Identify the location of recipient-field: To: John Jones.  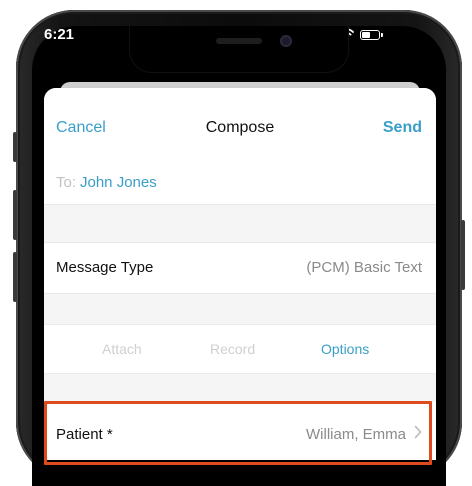
(240, 182).